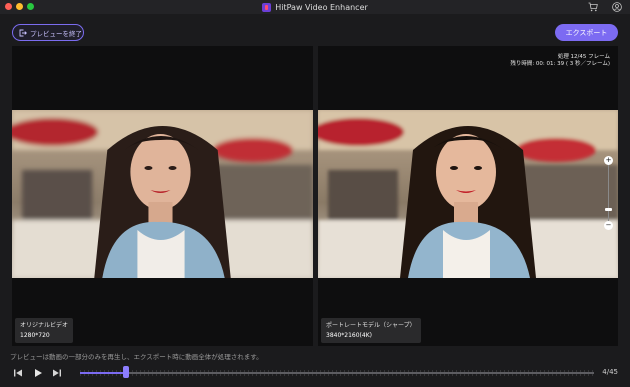 The width and height of the screenshot is (630, 387). What do you see at coordinates (593, 7) in the screenshot?
I see `cart-icon` at bounding box center [593, 7].